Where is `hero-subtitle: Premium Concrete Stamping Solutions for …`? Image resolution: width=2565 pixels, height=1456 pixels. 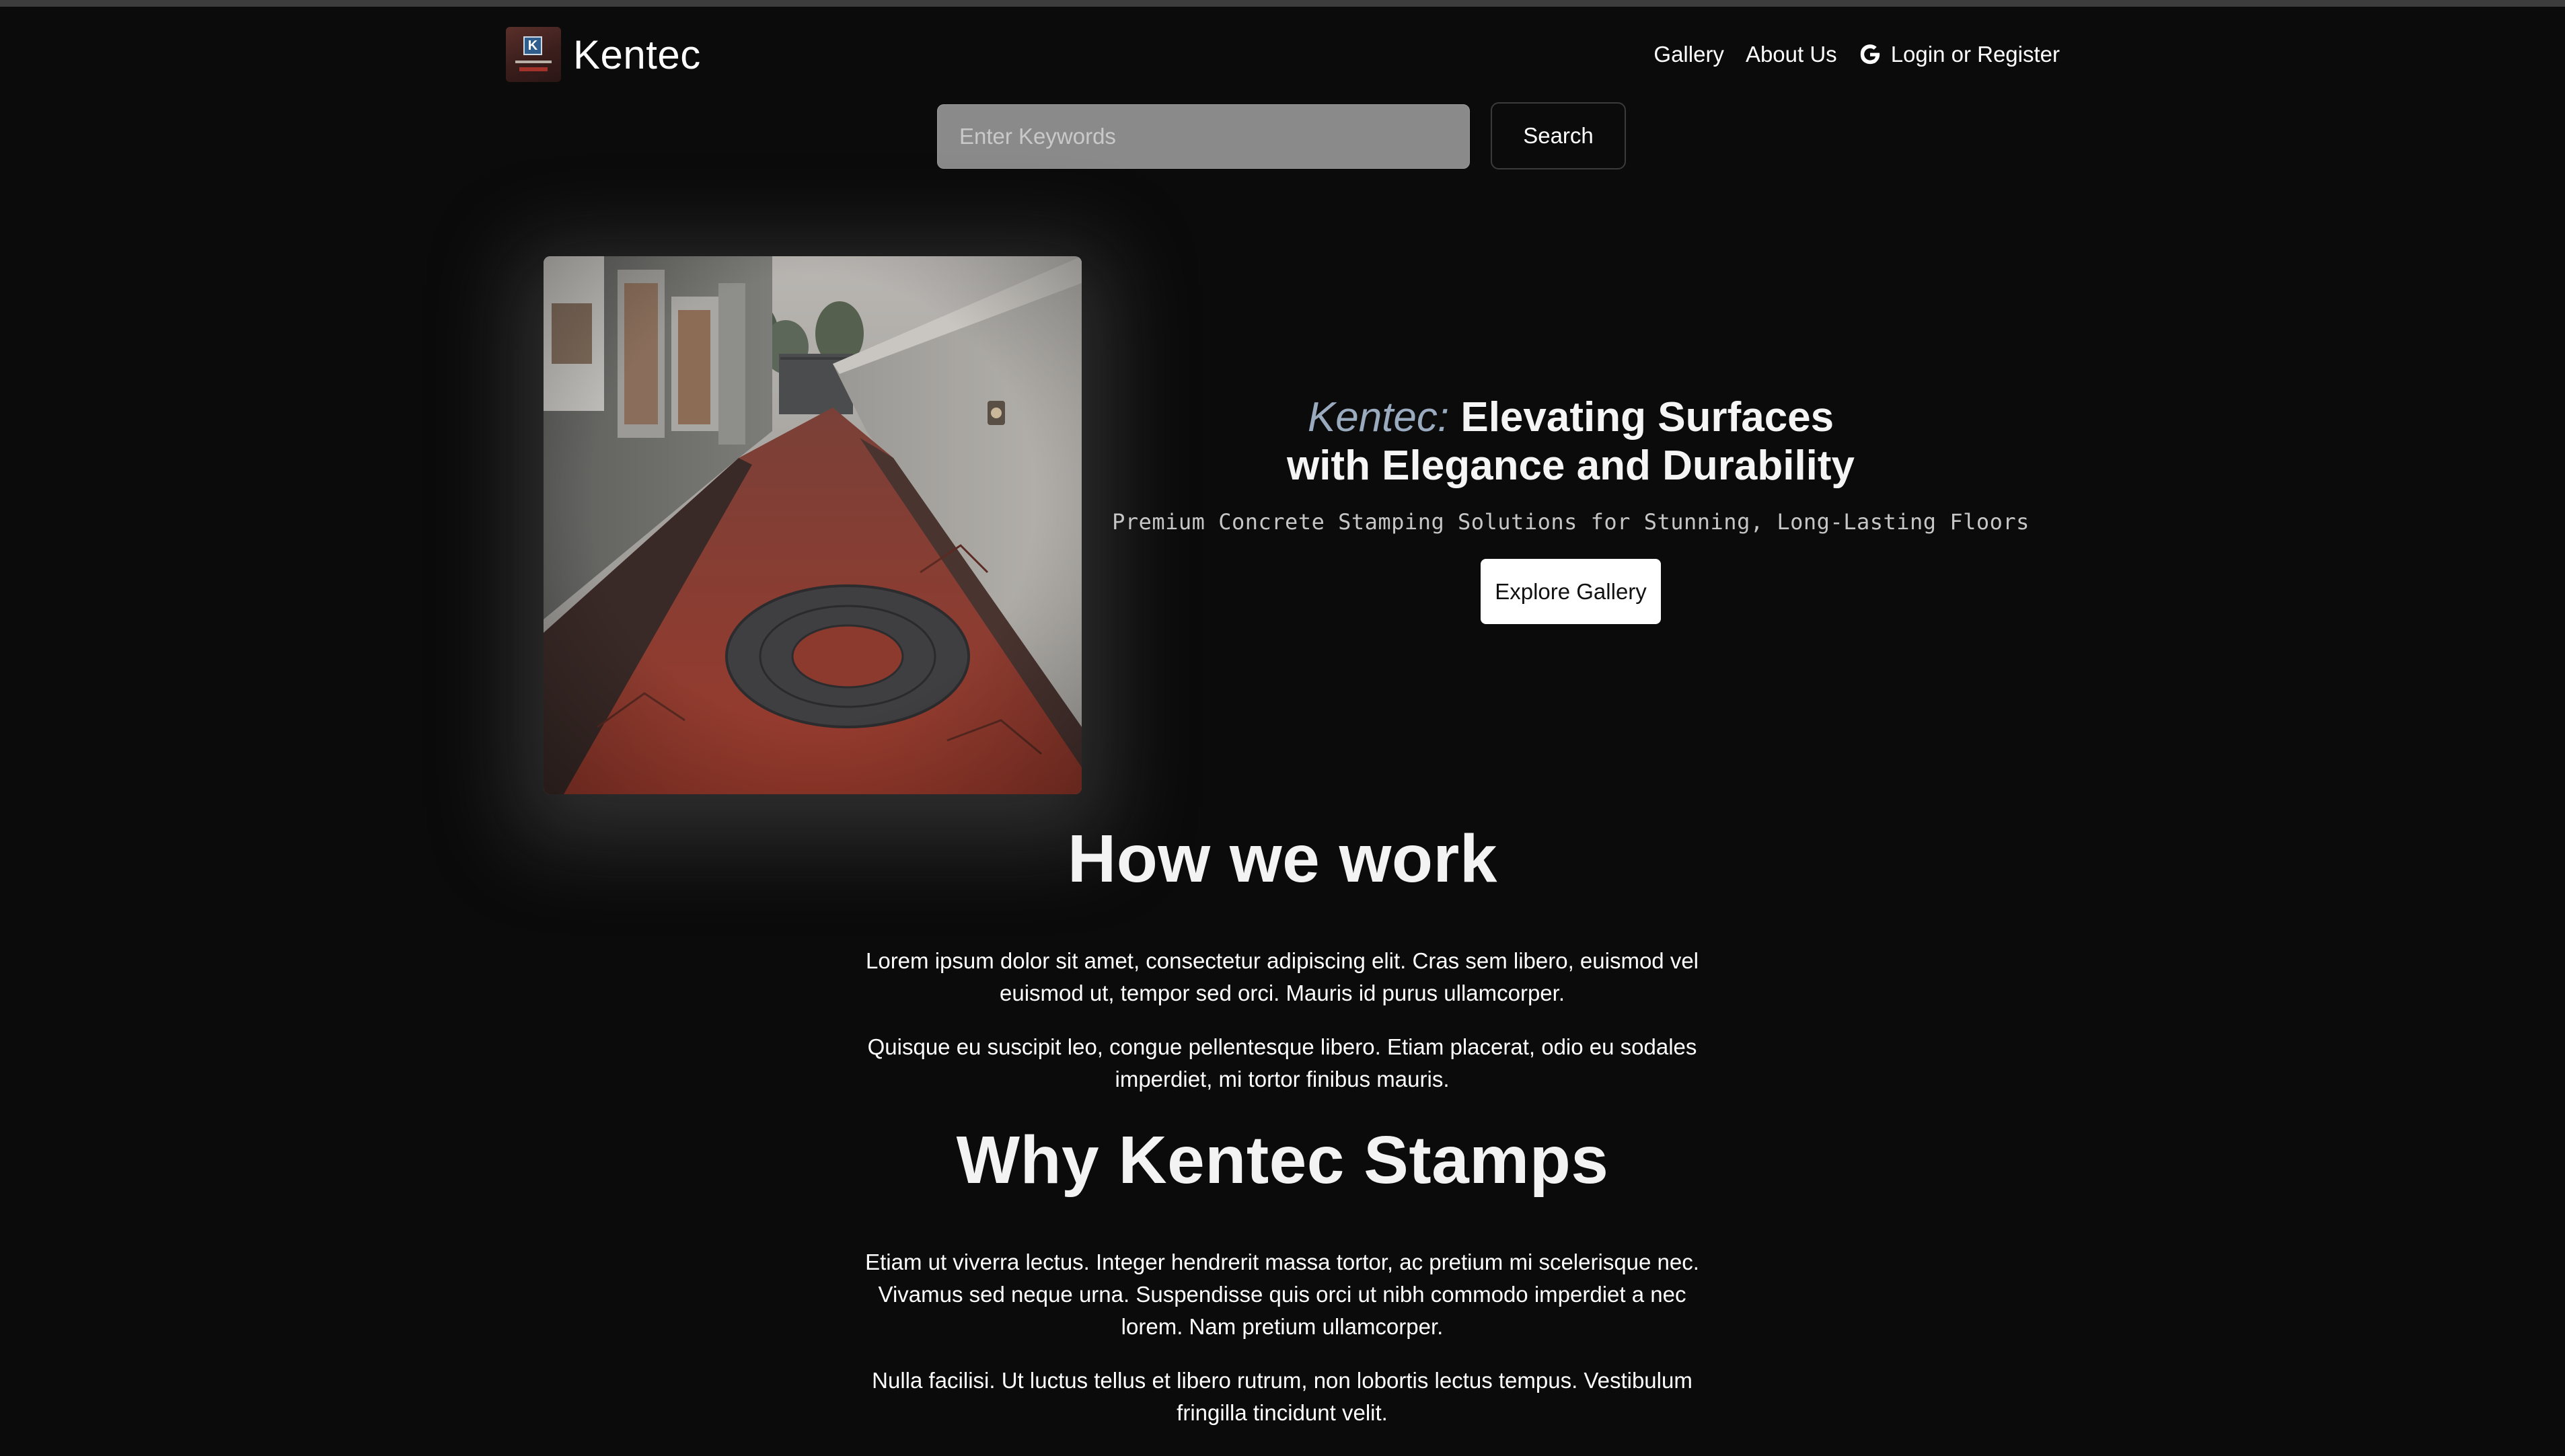 hero-subtitle: Premium Concrete Stamping Solutions for … is located at coordinates (1571, 522).